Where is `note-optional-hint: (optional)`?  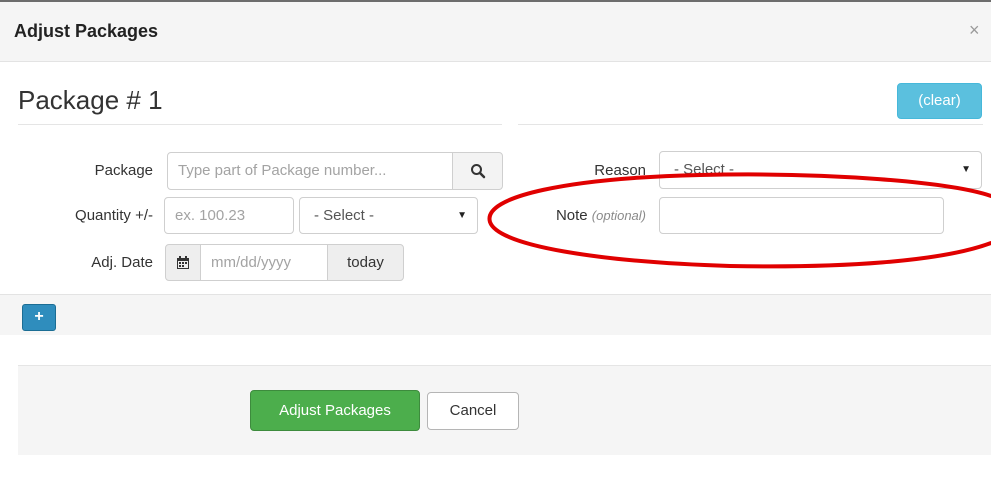 note-optional-hint: (optional) is located at coordinates (618, 215).